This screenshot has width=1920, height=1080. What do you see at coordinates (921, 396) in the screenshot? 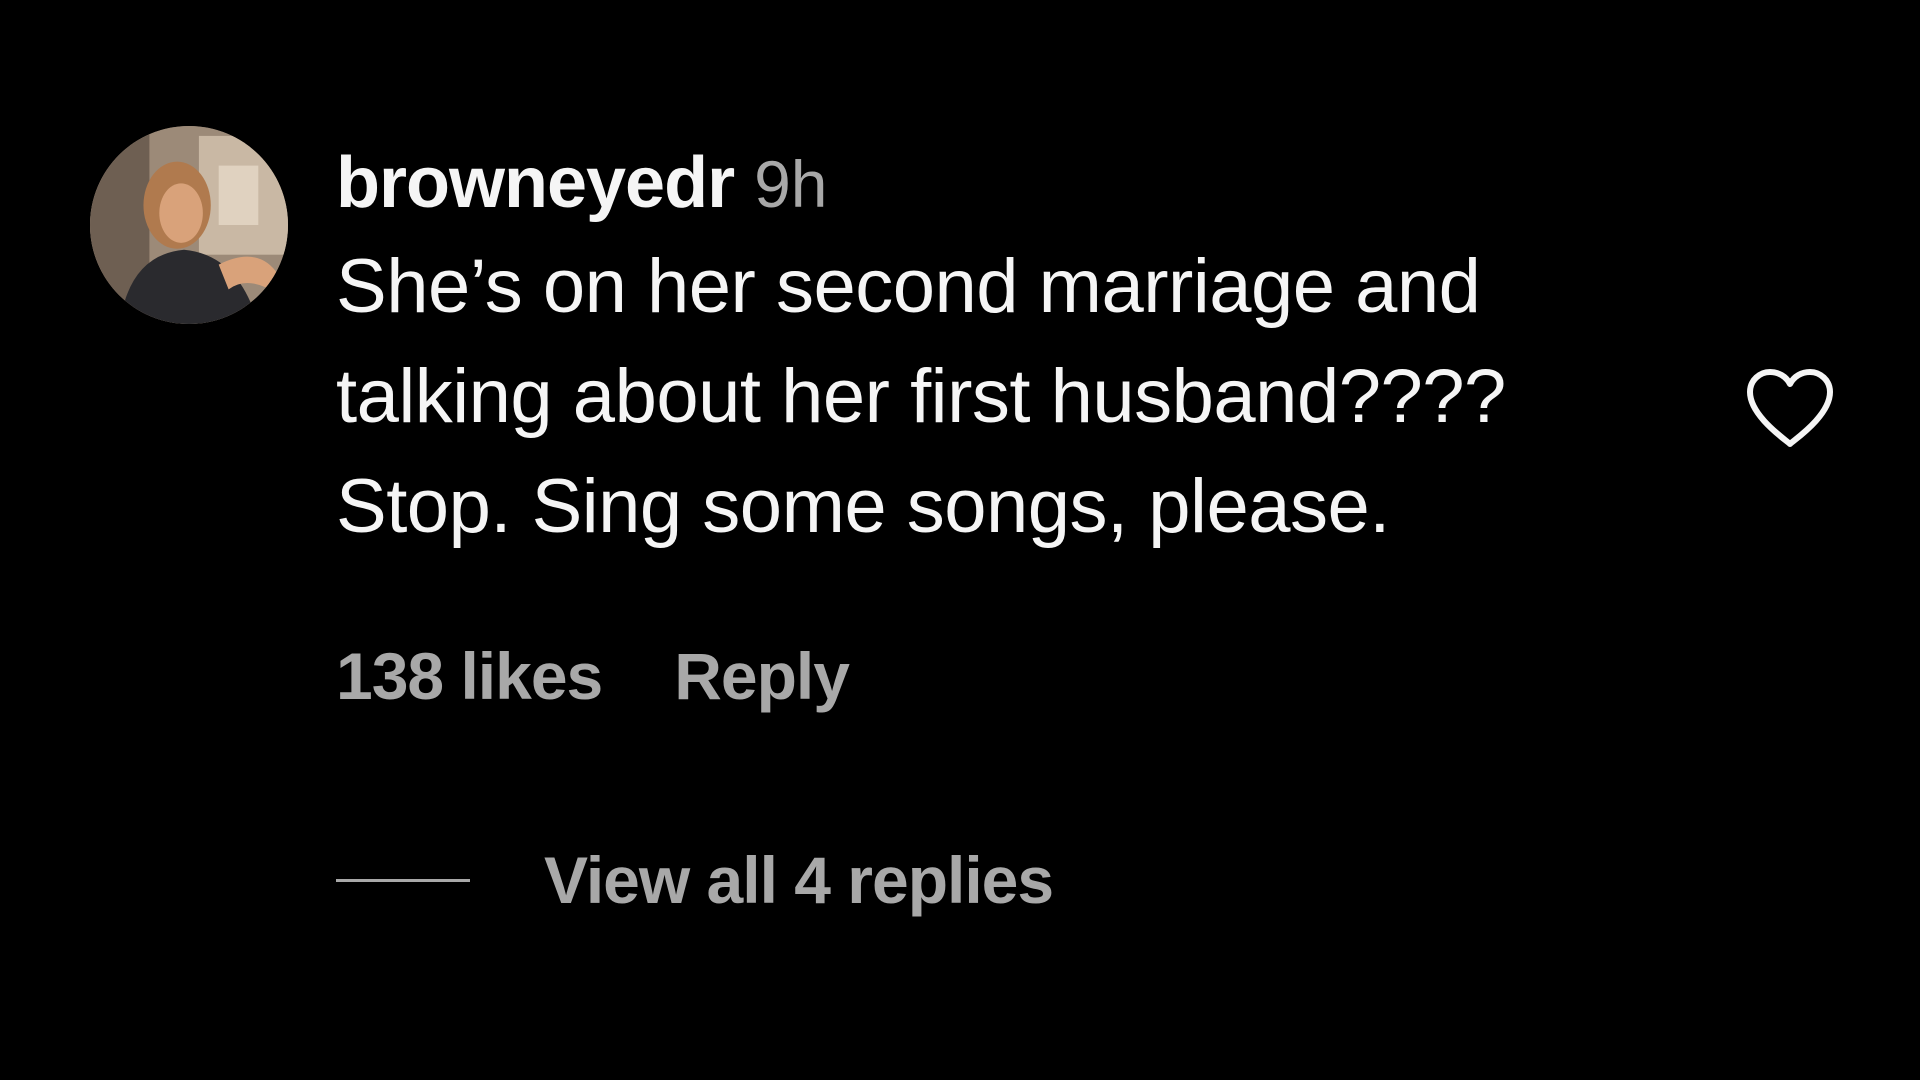
I see `comment-text-line: talking about her first husband????` at bounding box center [921, 396].